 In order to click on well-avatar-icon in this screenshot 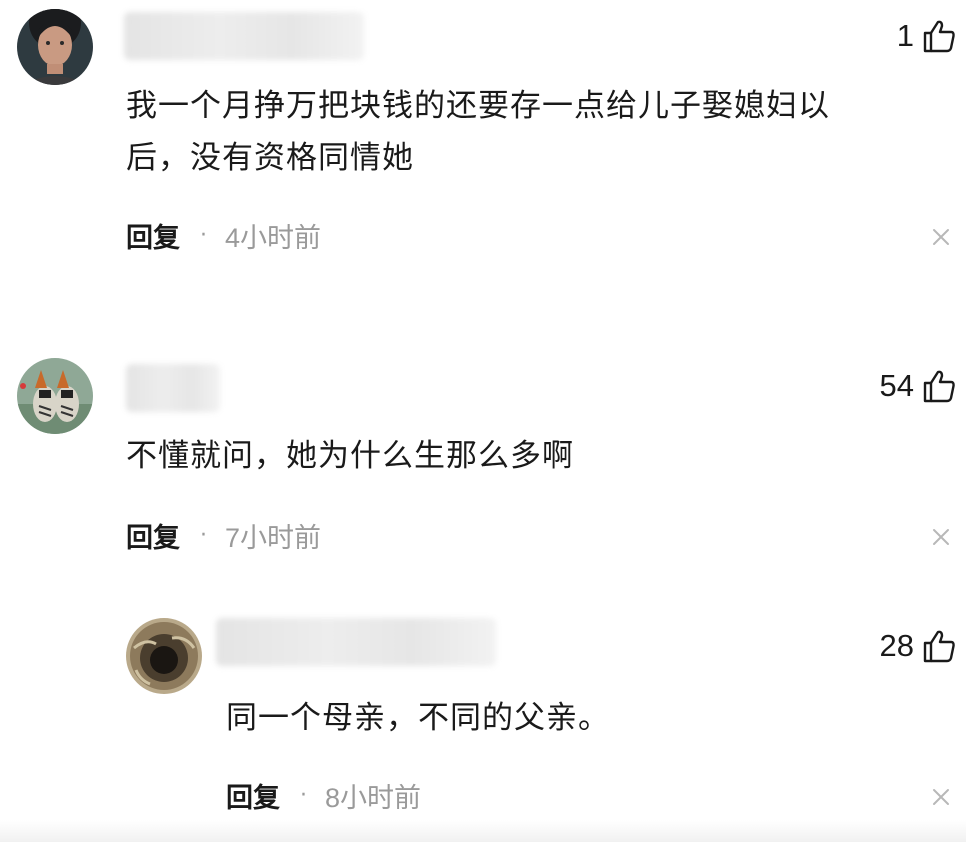, I will do `click(164, 656)`.